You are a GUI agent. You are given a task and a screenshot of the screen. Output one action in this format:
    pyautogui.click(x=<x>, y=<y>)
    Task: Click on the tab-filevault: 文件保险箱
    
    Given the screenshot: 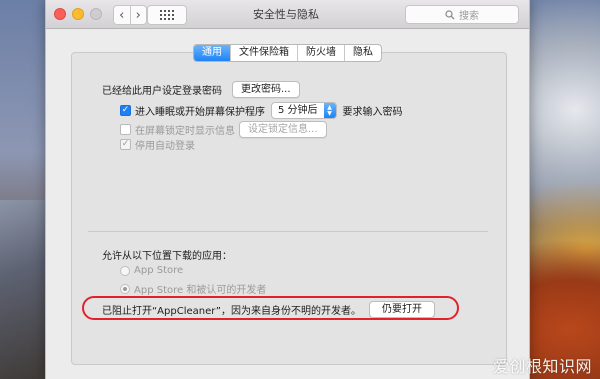 What is the action you would take?
    pyautogui.click(x=263, y=53)
    